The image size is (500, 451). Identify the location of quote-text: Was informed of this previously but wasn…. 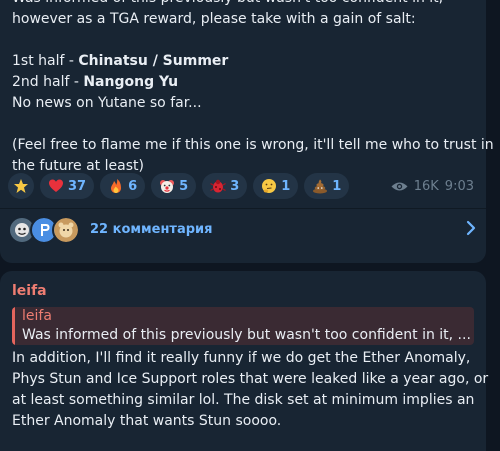
(246, 335).